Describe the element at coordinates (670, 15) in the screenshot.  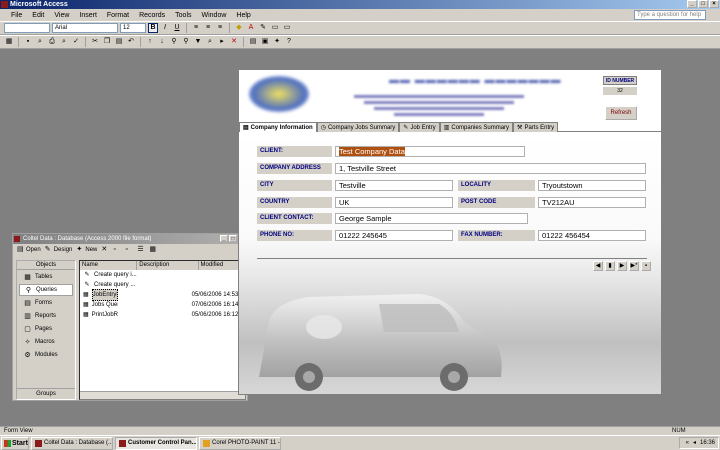
I see `help-question-input: Type a question for help` at that location.